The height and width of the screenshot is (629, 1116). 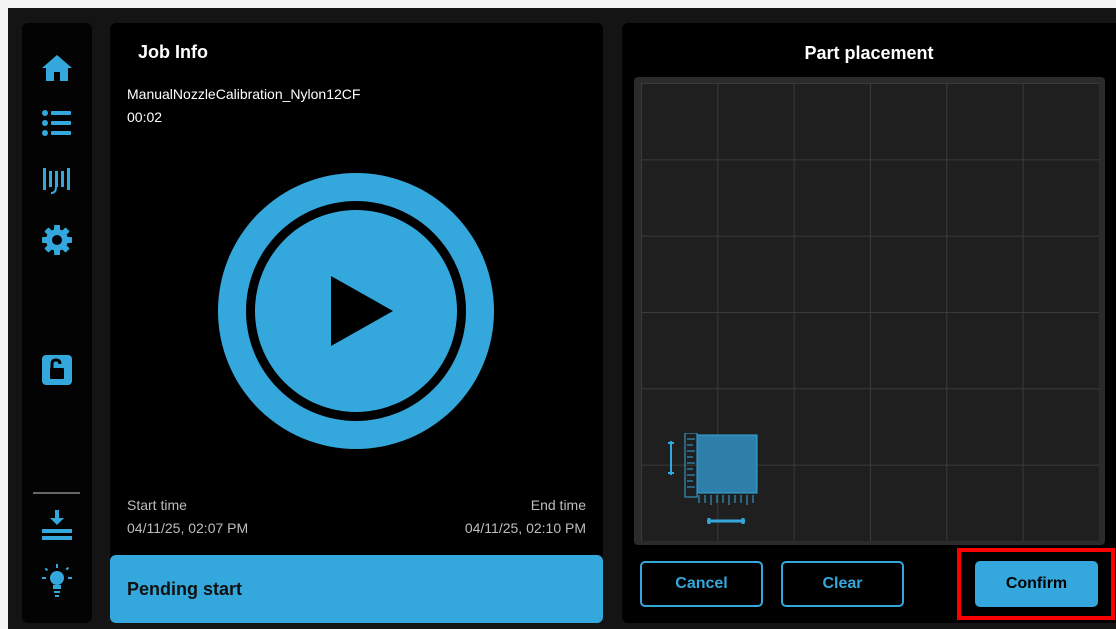 What do you see at coordinates (173, 52) in the screenshot?
I see `job-info-title: Job Info` at bounding box center [173, 52].